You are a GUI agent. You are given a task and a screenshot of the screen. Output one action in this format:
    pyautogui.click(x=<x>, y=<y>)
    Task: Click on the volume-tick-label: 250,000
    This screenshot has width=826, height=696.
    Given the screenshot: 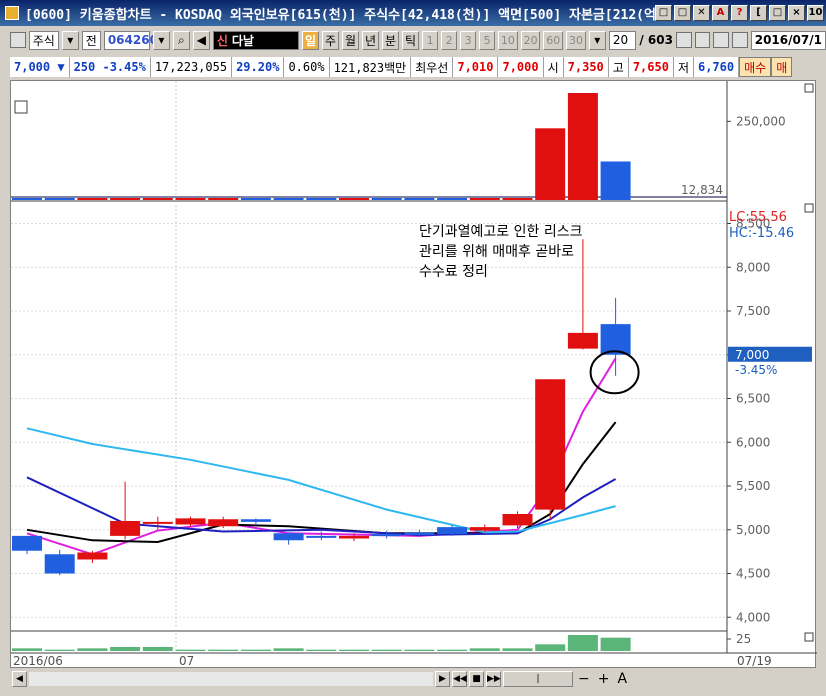 What is the action you would take?
    pyautogui.click(x=761, y=121)
    